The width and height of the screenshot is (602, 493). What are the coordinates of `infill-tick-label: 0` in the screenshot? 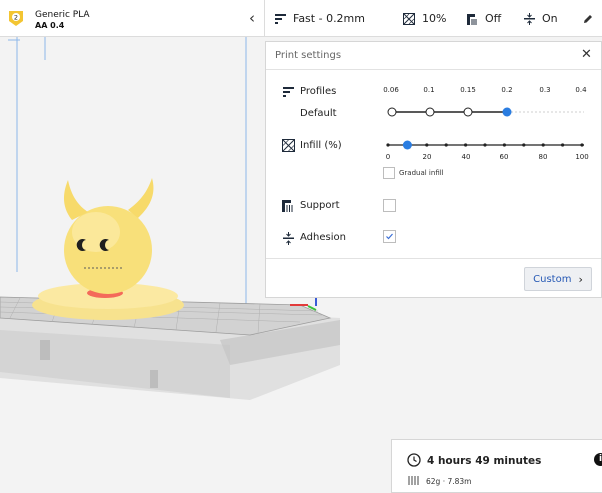 It's located at (388, 157).